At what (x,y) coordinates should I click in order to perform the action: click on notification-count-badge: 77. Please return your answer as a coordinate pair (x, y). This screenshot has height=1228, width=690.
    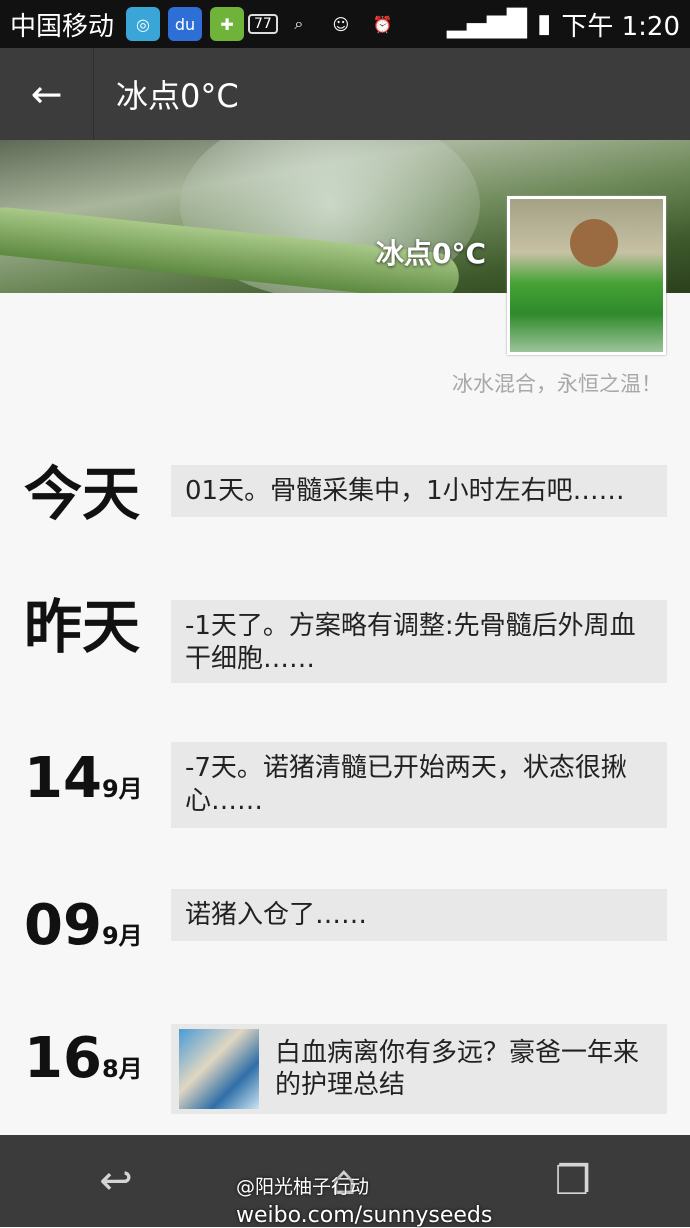
    Looking at the image, I should click on (263, 24).